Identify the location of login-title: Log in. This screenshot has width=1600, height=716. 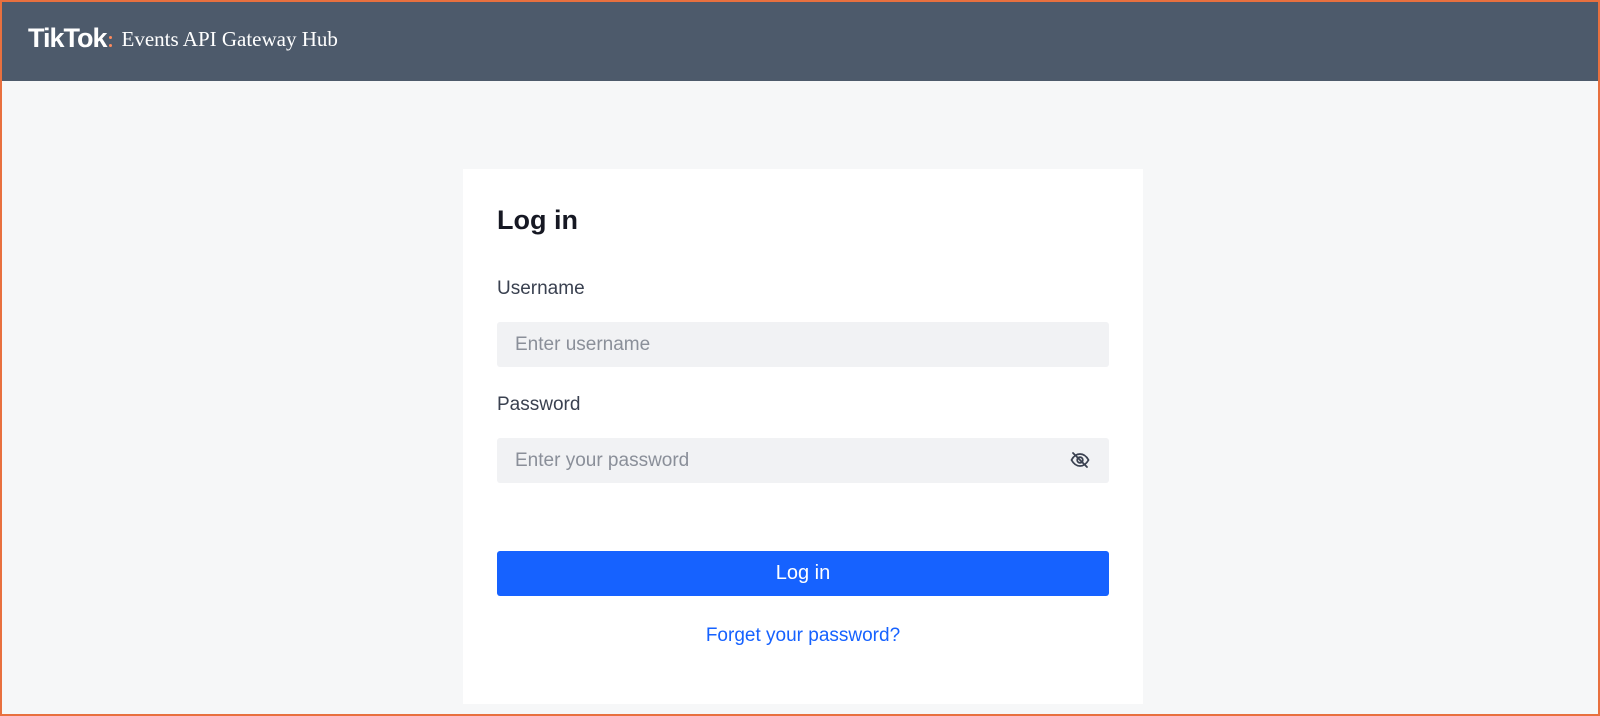
(537, 220).